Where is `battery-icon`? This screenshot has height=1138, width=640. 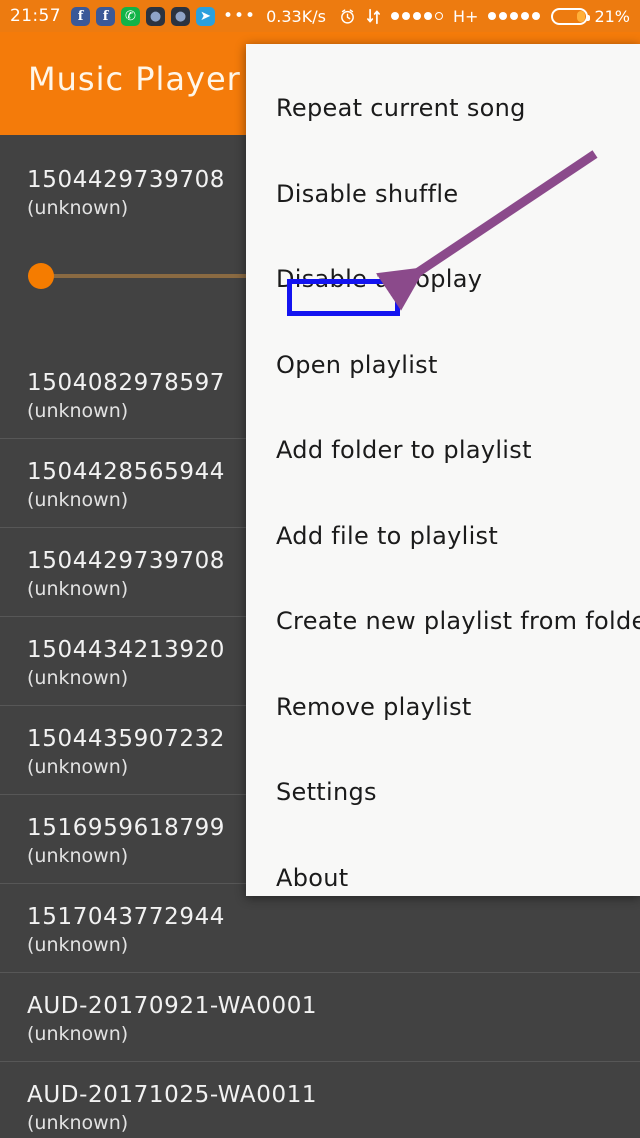 battery-icon is located at coordinates (571, 16).